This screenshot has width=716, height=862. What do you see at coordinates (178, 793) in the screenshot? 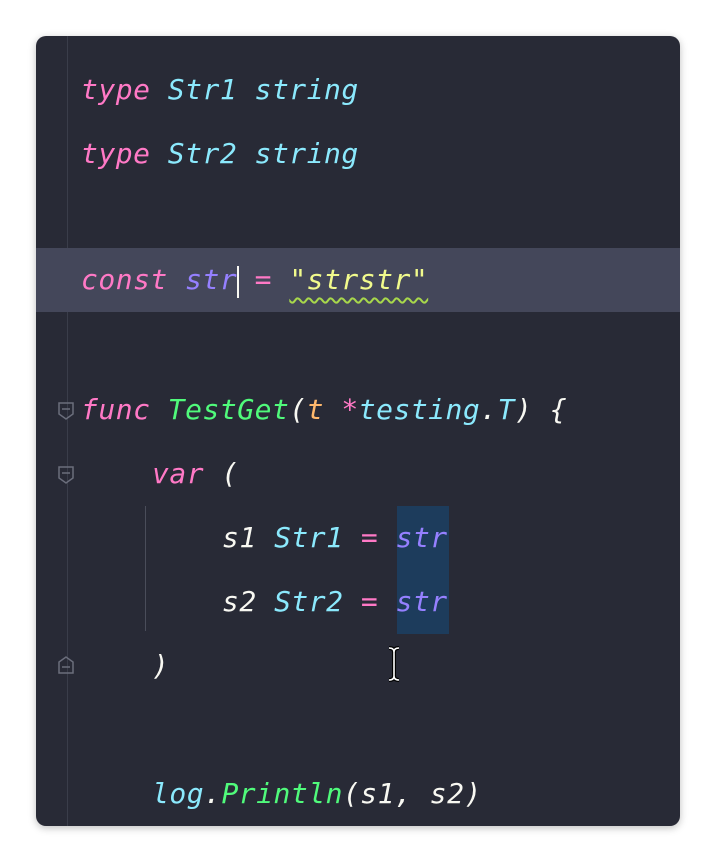
I see `package-name: log` at bounding box center [178, 793].